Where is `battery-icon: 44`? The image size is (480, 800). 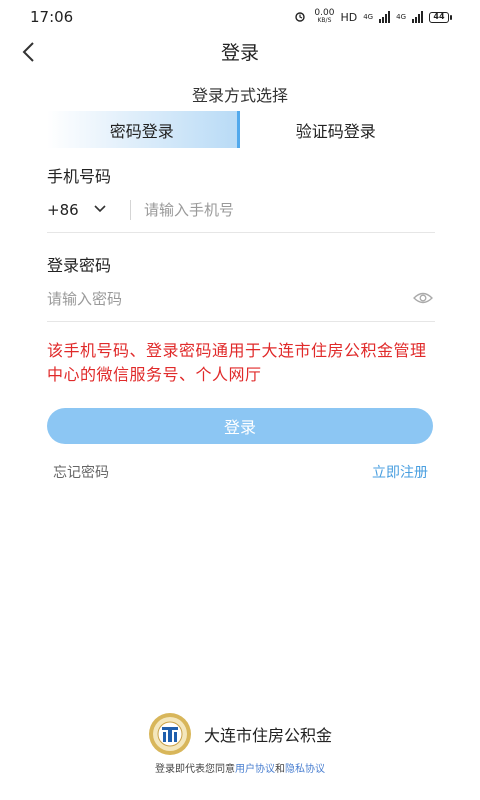 battery-icon: 44 is located at coordinates (440, 17).